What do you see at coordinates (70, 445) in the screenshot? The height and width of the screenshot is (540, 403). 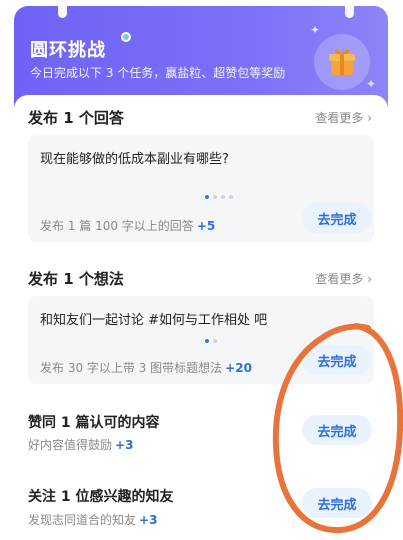 I see `task-description-text: 好内容值得鼓励` at bounding box center [70, 445].